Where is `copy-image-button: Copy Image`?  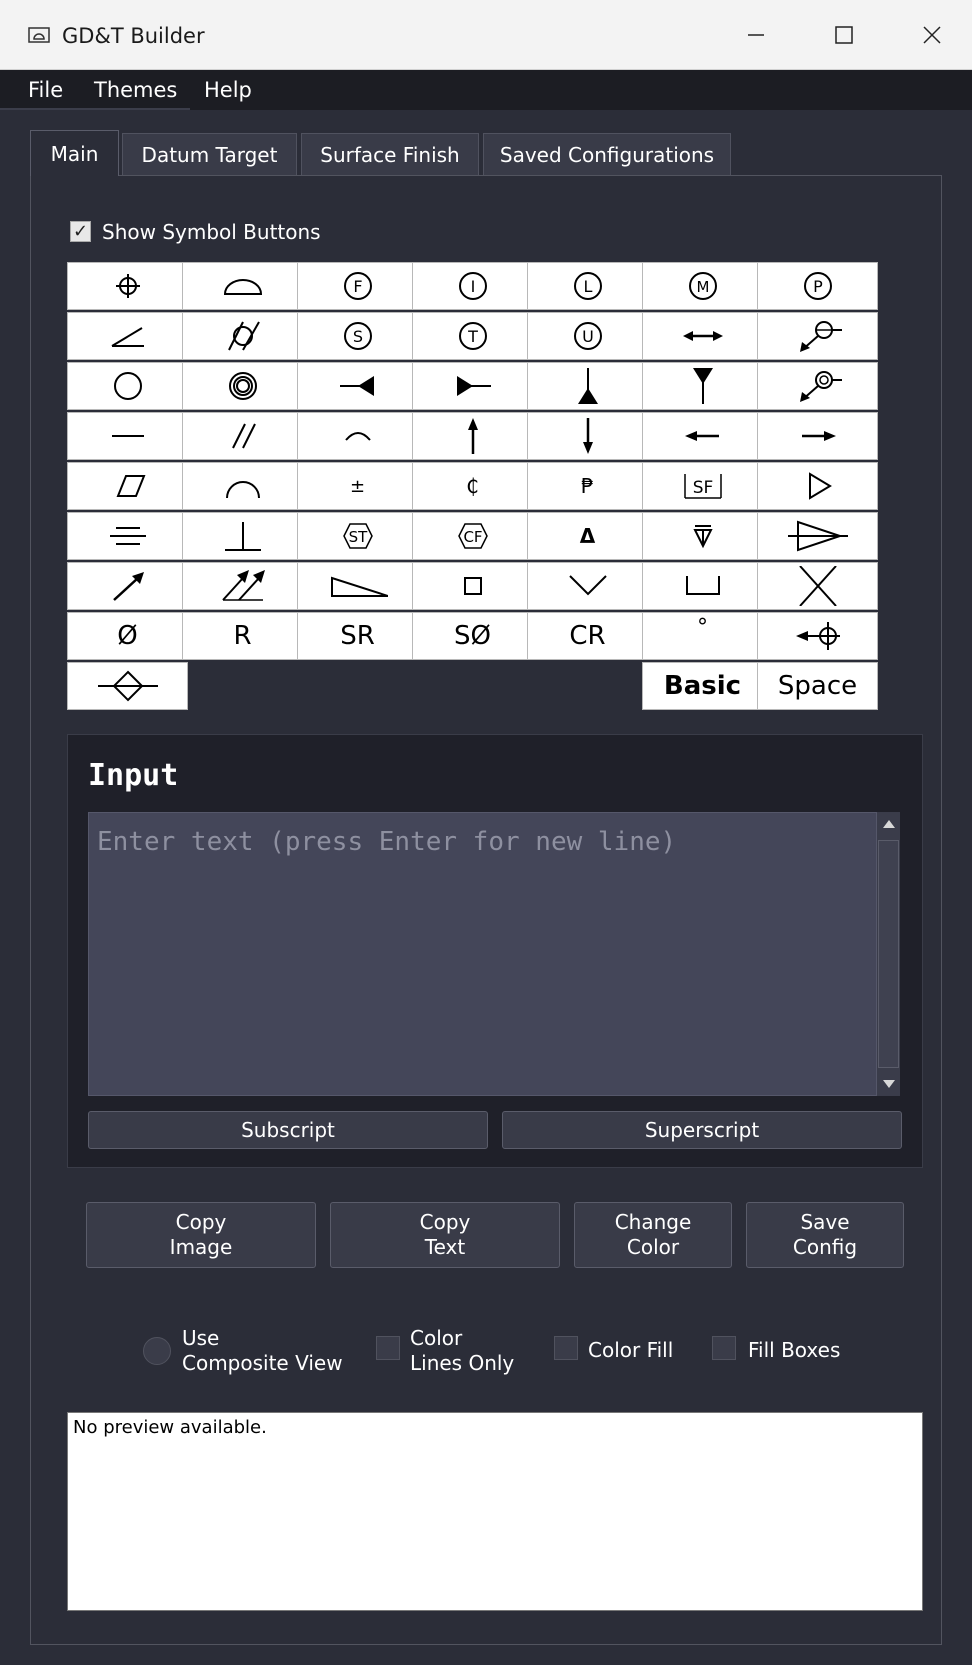 copy-image-button: Copy Image is located at coordinates (201, 1235).